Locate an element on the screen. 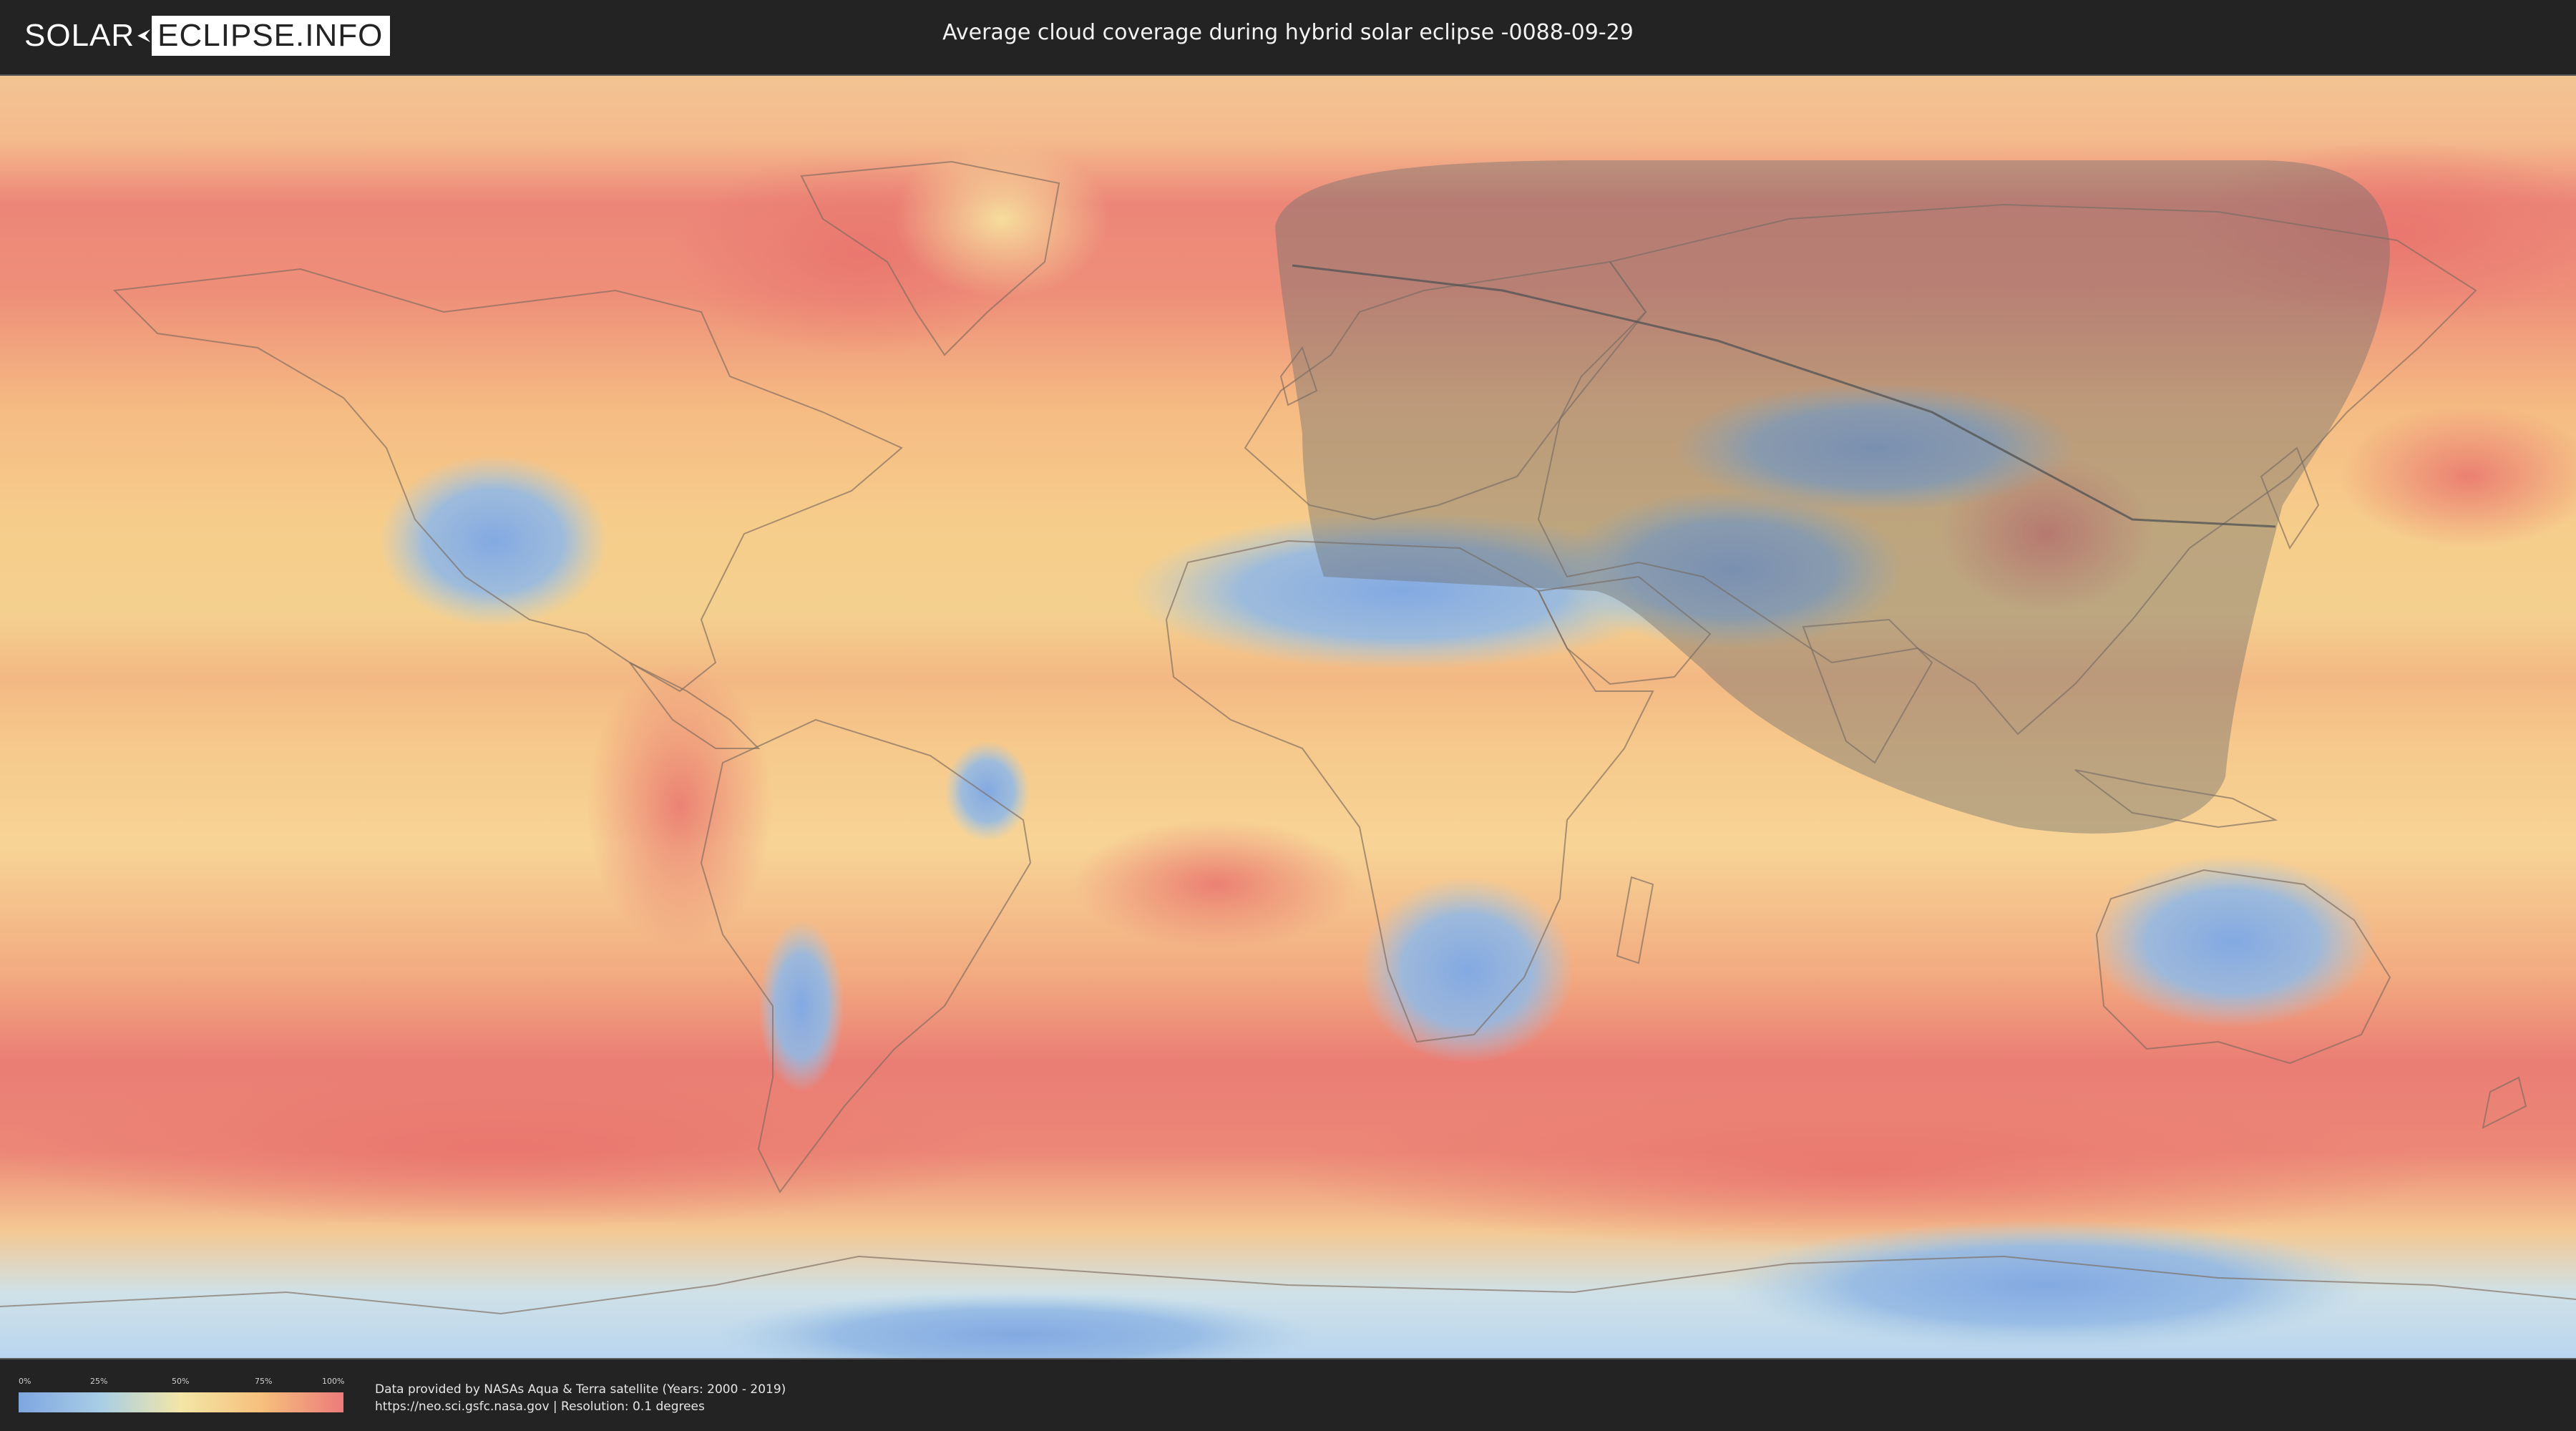  legend-tick-0: 0% is located at coordinates (25, 1382).